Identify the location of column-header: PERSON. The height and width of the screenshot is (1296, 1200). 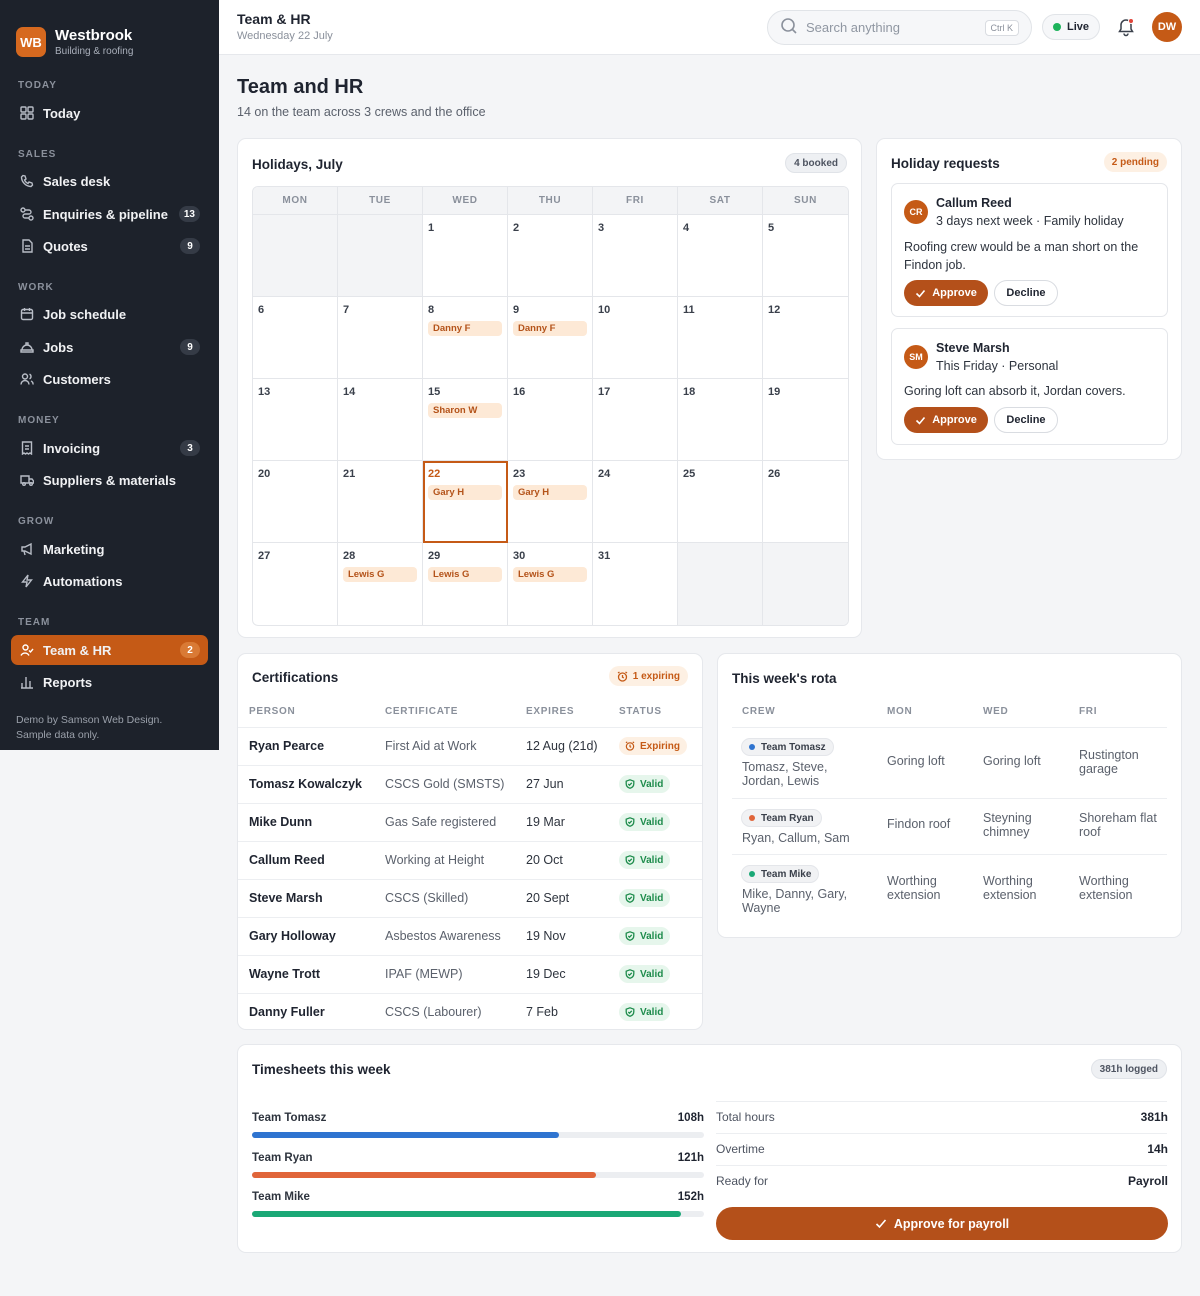
(272, 711).